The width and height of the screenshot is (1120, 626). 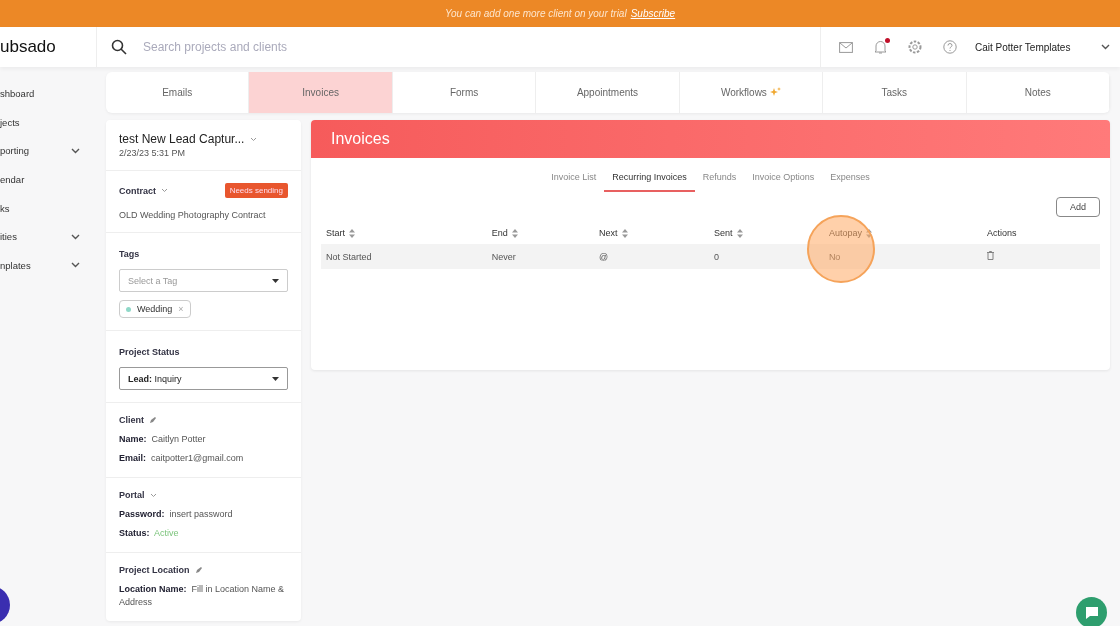 I want to click on table-cell: @, so click(x=604, y=256).